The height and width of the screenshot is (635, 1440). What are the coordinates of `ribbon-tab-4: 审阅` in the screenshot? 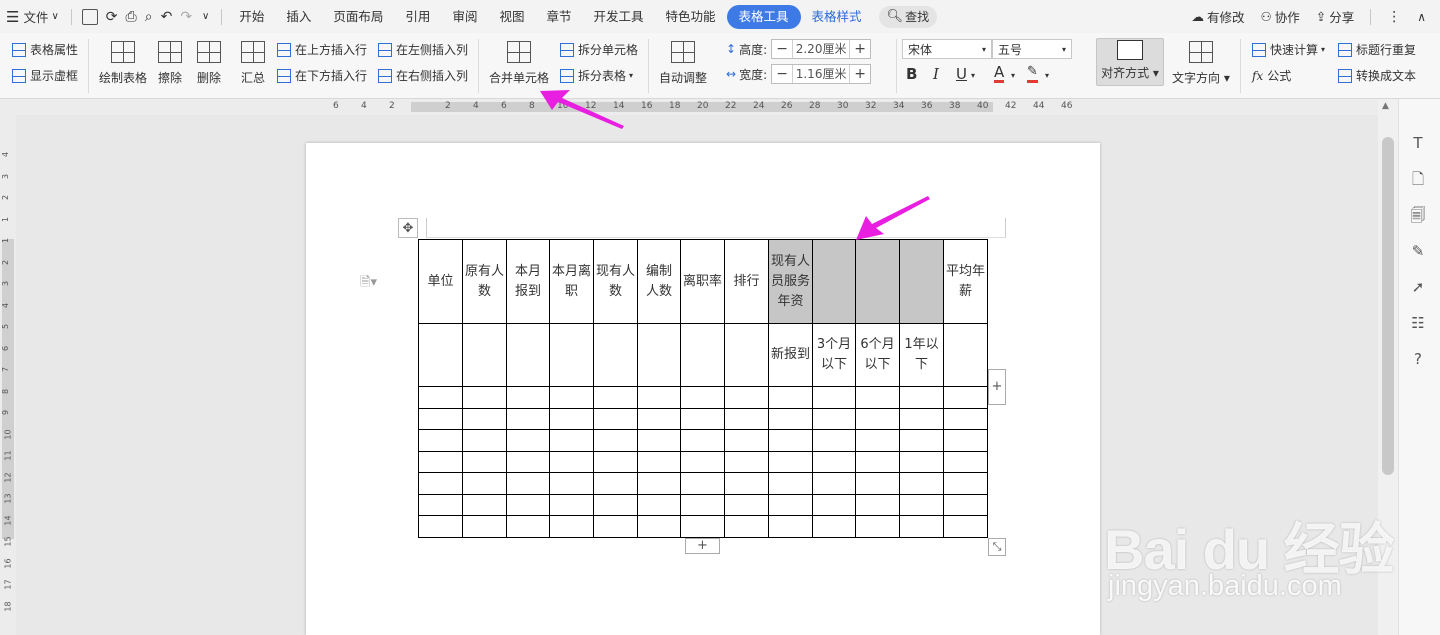 It's located at (464, 17).